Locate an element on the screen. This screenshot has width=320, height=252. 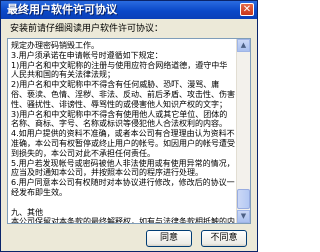
title-bar: 最终用户软件许可协议 ✕ is located at coordinates (129, 10).